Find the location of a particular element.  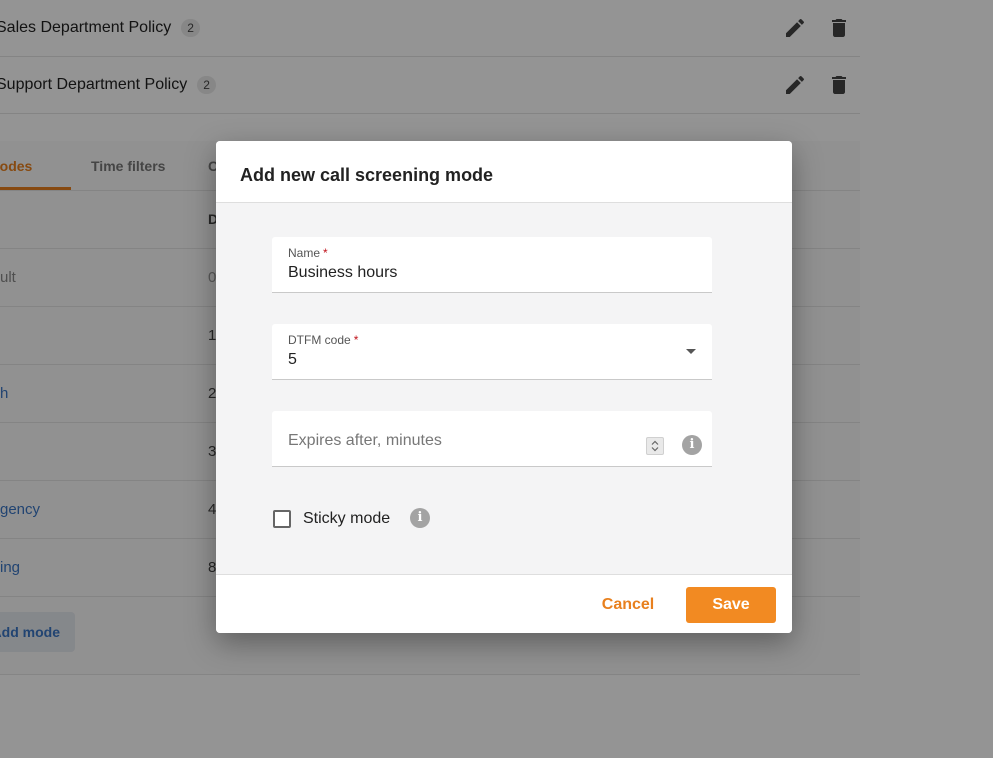

dialog-title: Add new call screening mode is located at coordinates (367, 175).